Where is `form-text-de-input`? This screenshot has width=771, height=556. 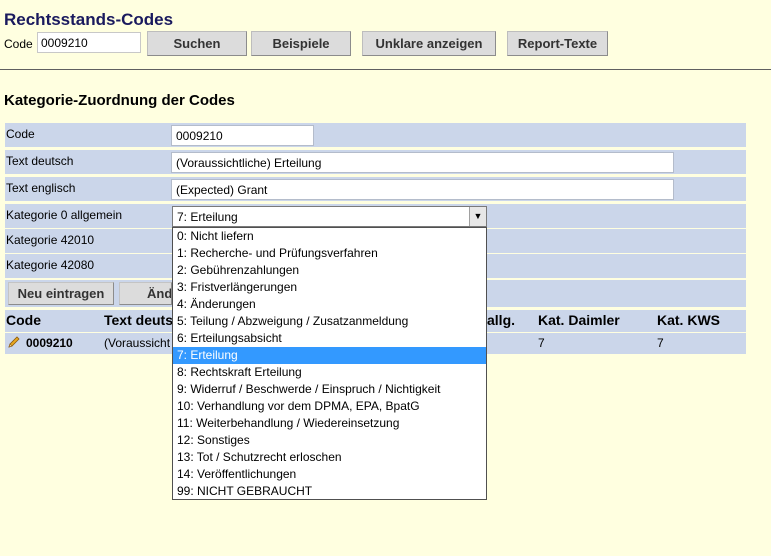
form-text-de-input is located at coordinates (422, 162).